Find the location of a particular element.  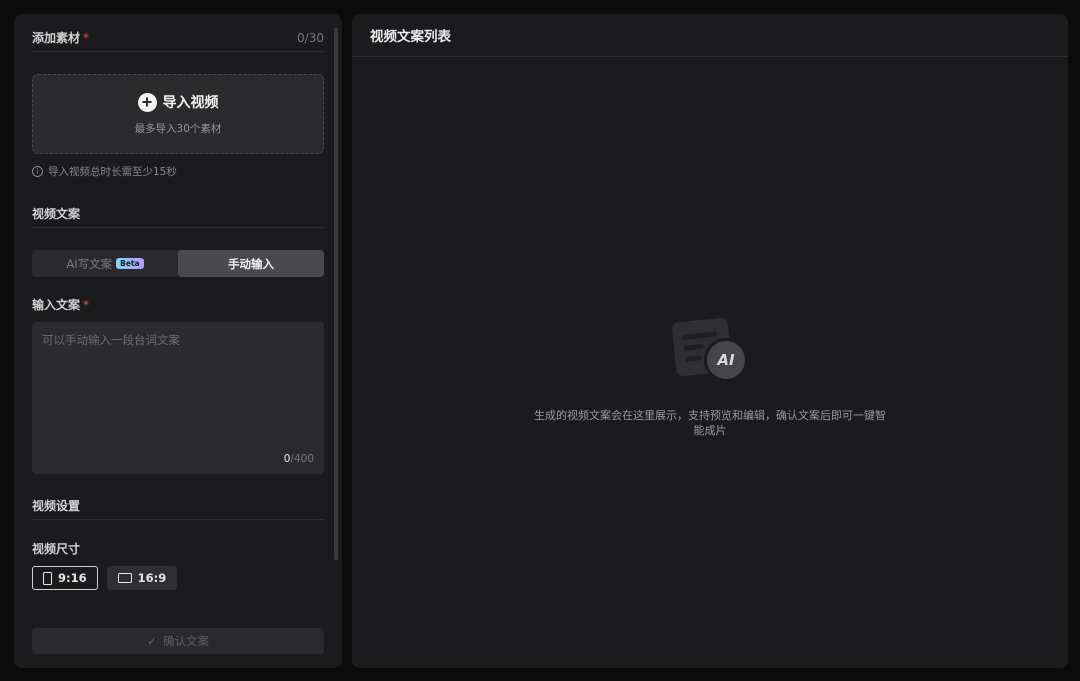

copy-section-title: 视频文案 is located at coordinates (56, 214).